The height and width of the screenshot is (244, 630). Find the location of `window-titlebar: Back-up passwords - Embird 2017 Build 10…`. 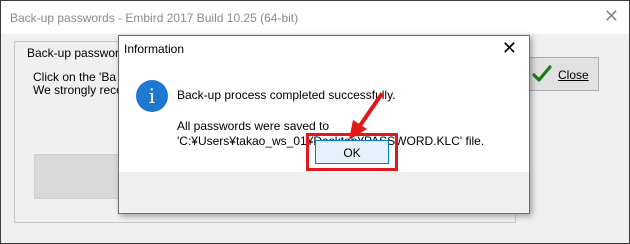

window-titlebar: Back-up passwords - Embird 2017 Build 10… is located at coordinates (315, 17).